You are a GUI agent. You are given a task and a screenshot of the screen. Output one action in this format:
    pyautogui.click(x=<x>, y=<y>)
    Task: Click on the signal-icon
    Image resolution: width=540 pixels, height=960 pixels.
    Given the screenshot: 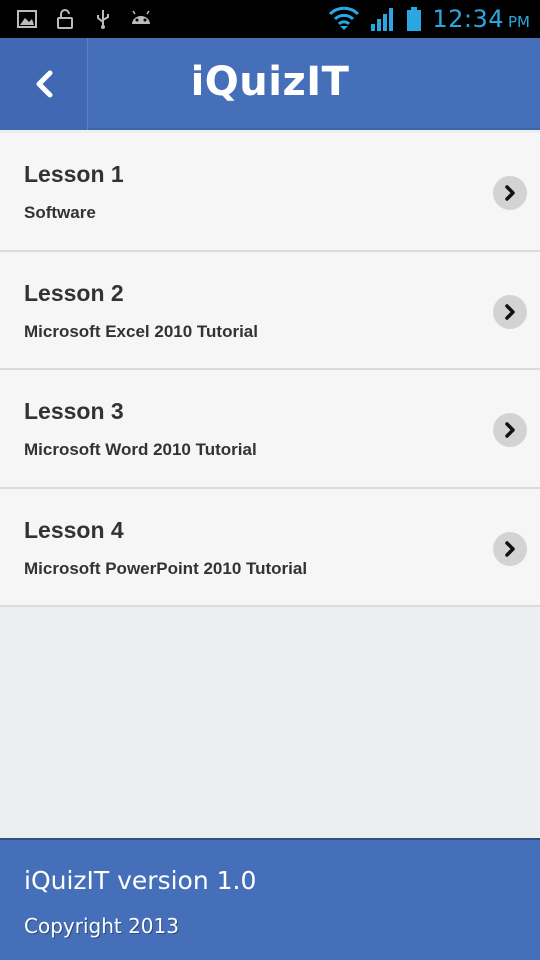 What is the action you would take?
    pyautogui.click(x=382, y=19)
    